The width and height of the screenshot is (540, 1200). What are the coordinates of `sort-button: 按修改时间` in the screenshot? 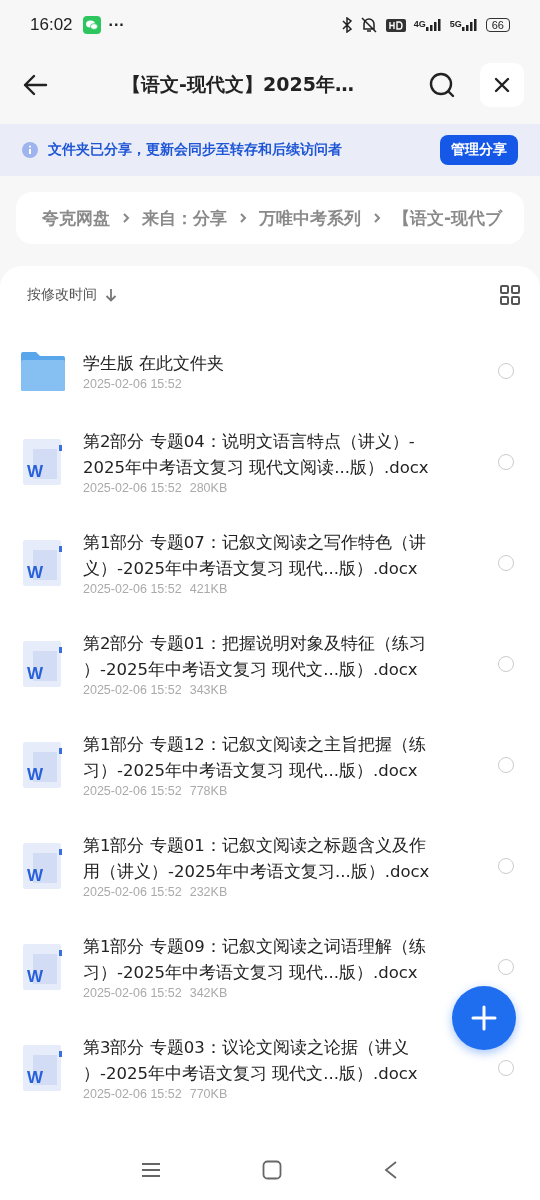 It's located at (62, 295).